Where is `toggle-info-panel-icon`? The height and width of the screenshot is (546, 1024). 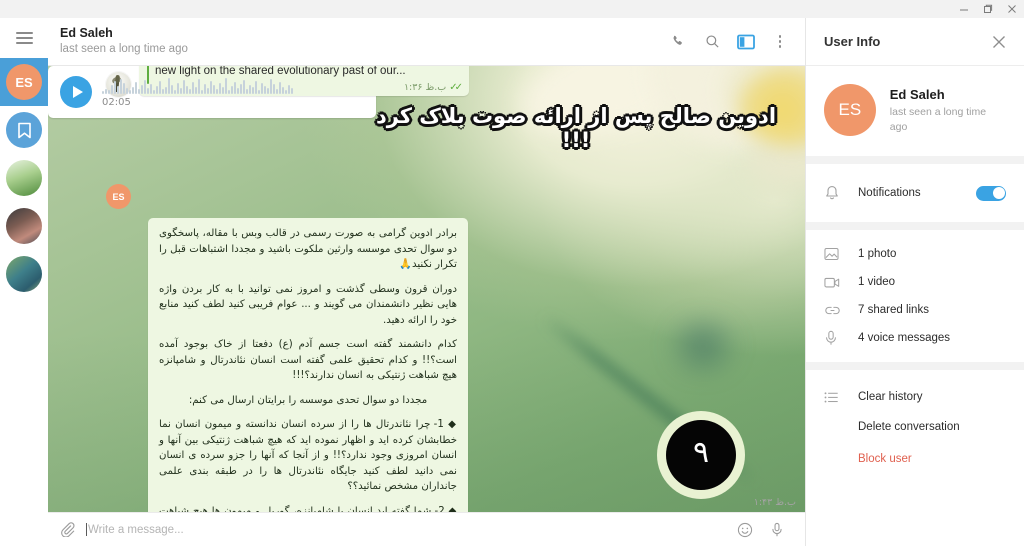 toggle-info-panel-icon is located at coordinates (746, 42).